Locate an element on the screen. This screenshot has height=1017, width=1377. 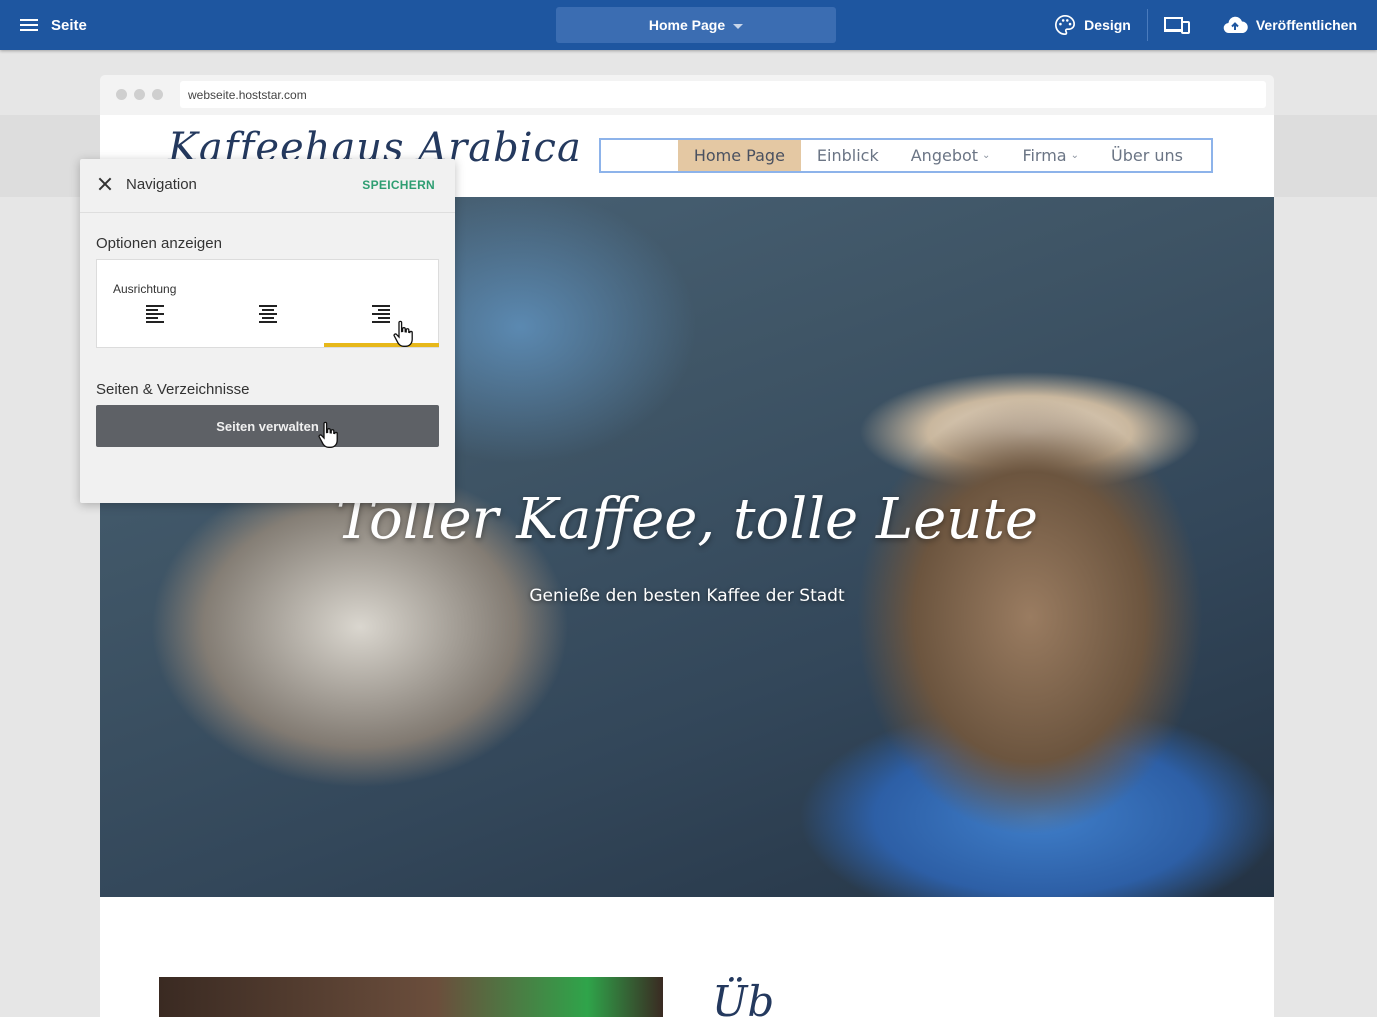
page-selector: Home Page is located at coordinates (696, 25).